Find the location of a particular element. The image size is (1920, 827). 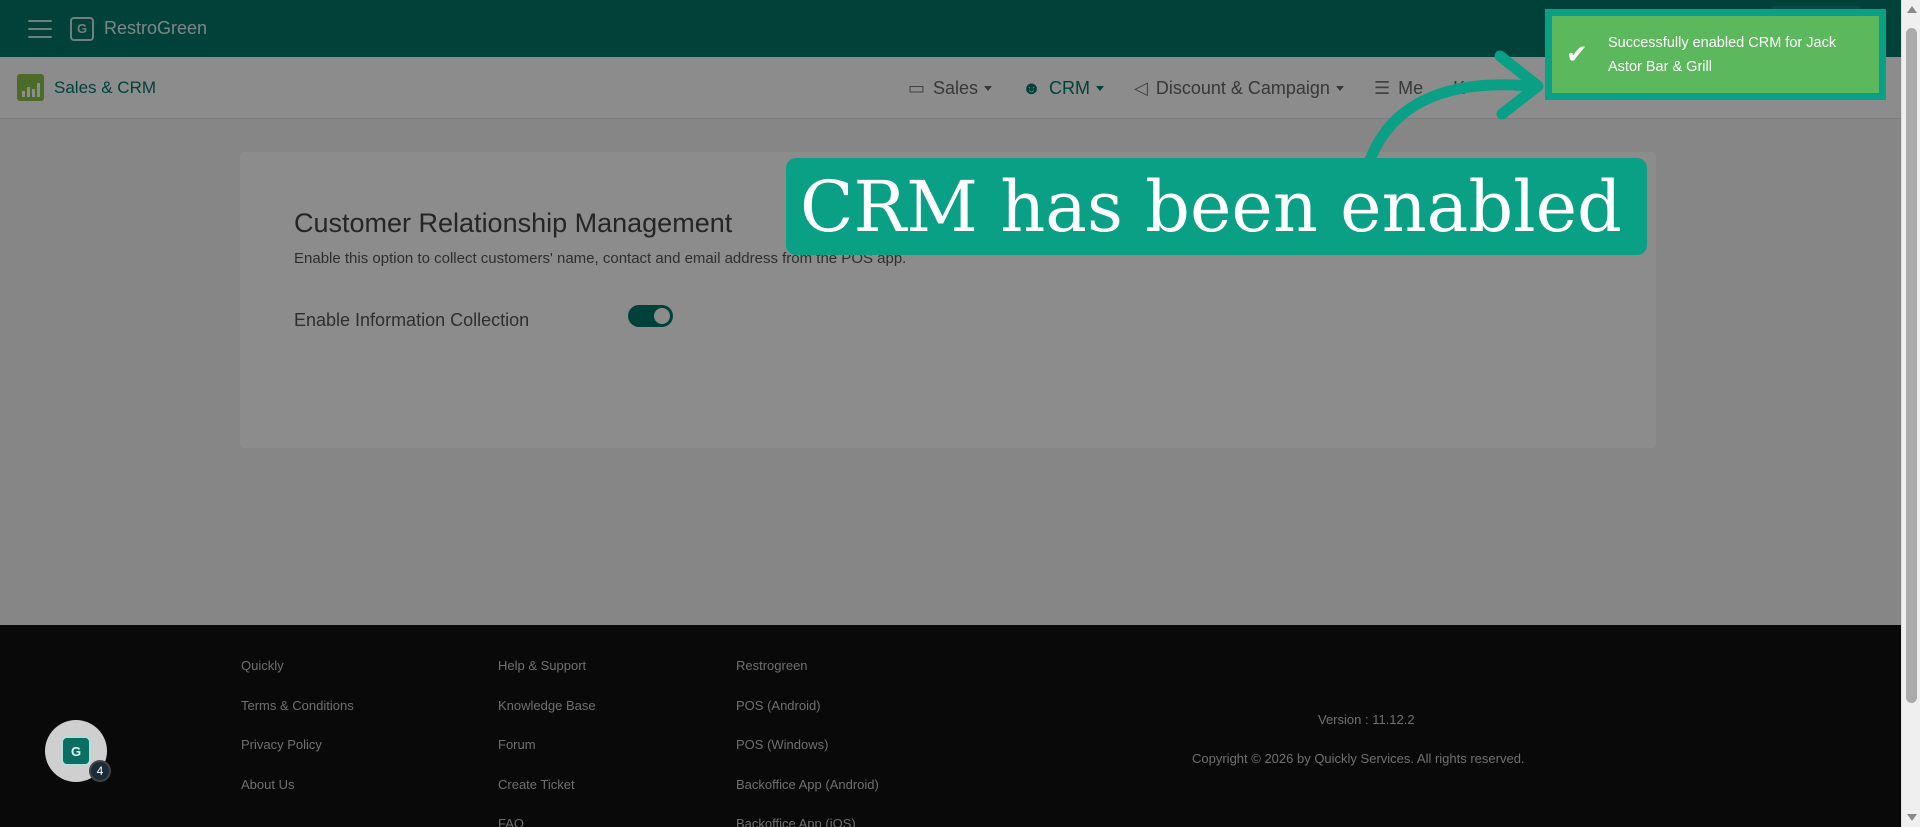

chat-logo-icon: G is located at coordinates (76, 751).